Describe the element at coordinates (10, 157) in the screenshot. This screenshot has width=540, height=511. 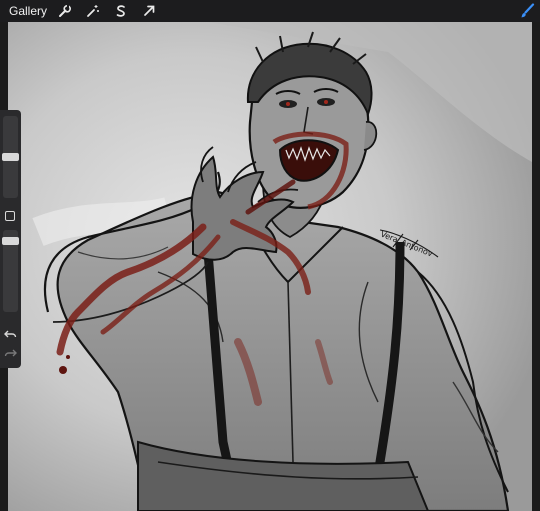
I see `brush-size-handle` at that location.